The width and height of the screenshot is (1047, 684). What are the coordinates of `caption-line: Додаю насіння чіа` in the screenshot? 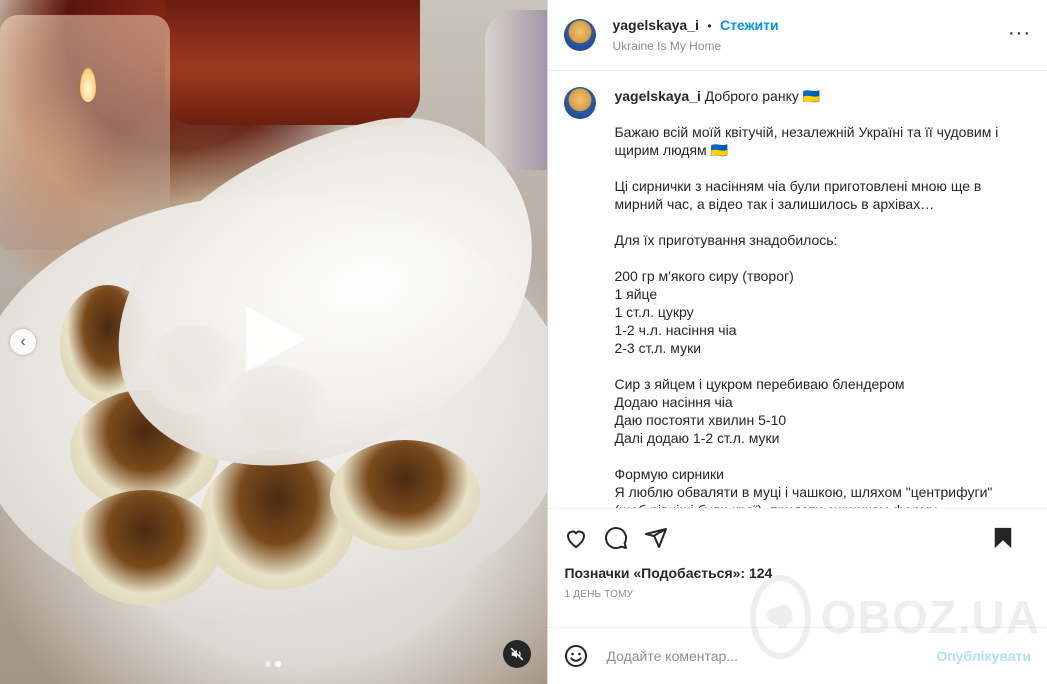 It's located at (673, 402).